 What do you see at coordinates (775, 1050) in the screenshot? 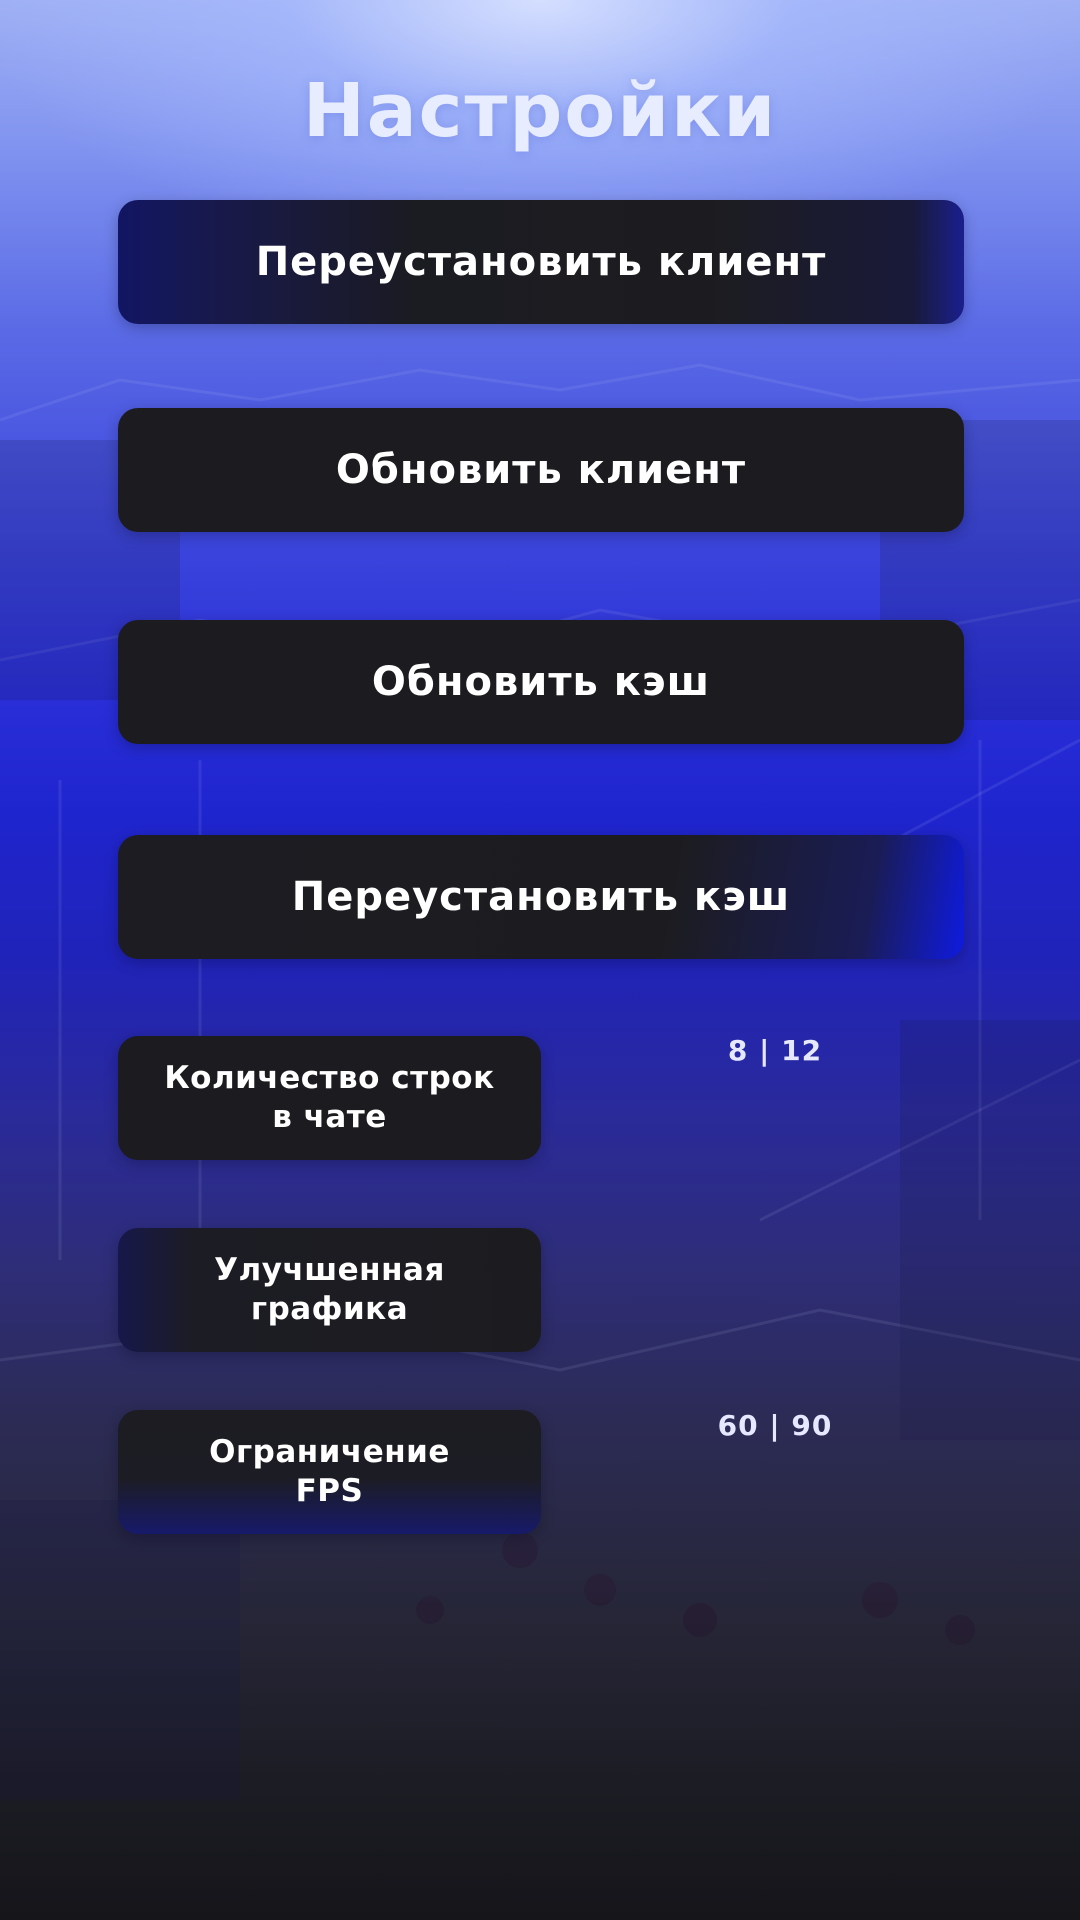
I see `chat-lines-value-toggle: 8 | 12` at bounding box center [775, 1050].